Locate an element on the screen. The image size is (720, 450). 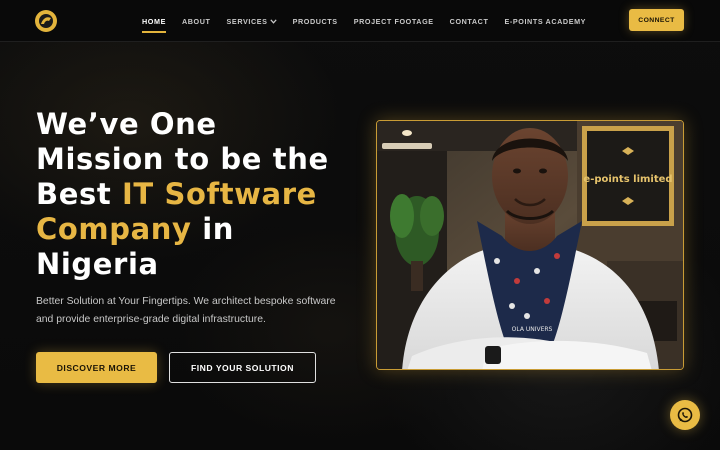
nav-about: ABOUT is located at coordinates (196, 21).